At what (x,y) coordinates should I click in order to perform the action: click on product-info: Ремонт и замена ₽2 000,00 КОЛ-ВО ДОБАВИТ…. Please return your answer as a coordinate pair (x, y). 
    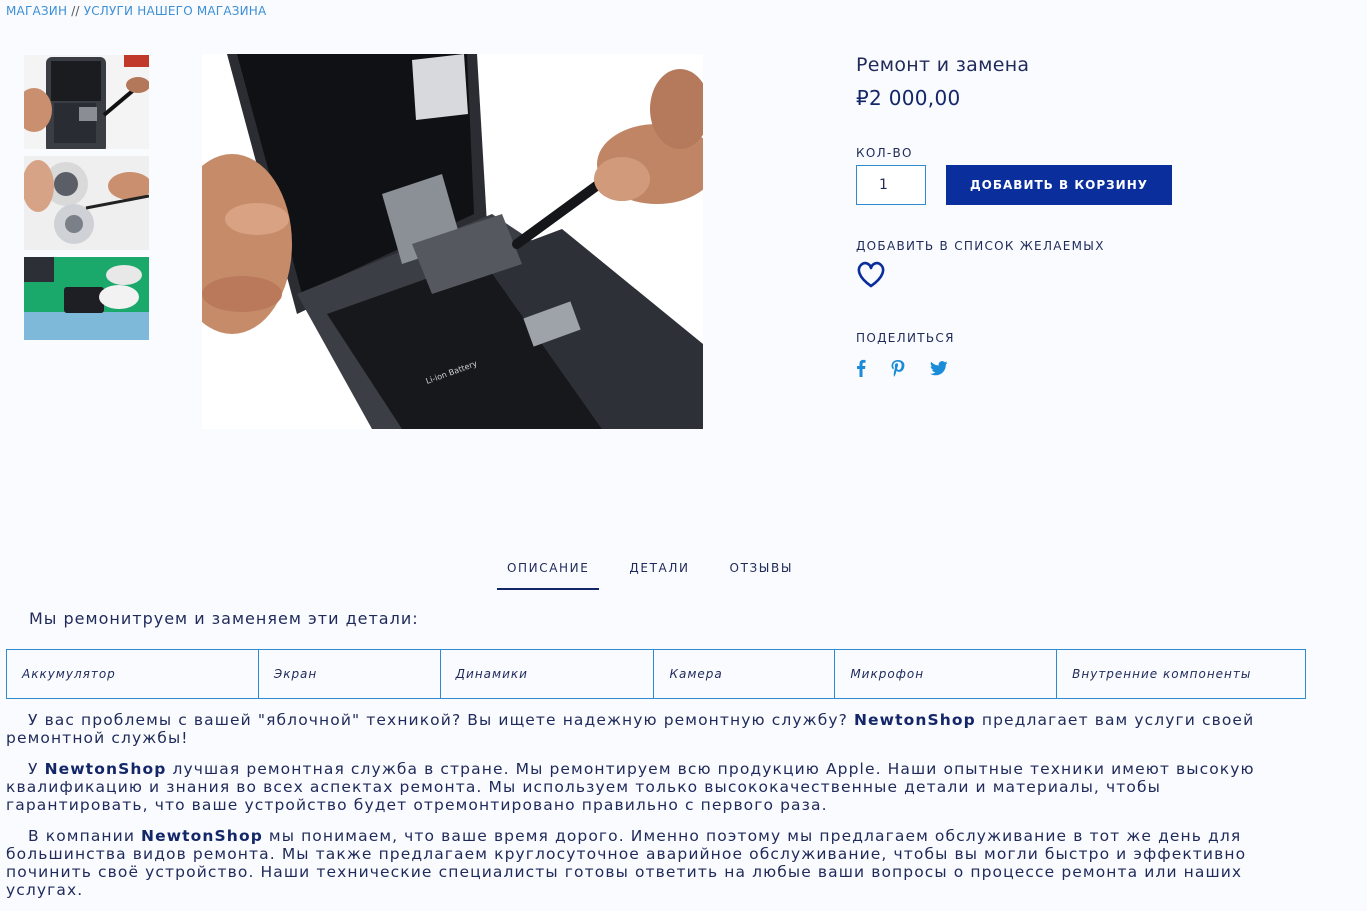
    Looking at the image, I should click on (1096, 217).